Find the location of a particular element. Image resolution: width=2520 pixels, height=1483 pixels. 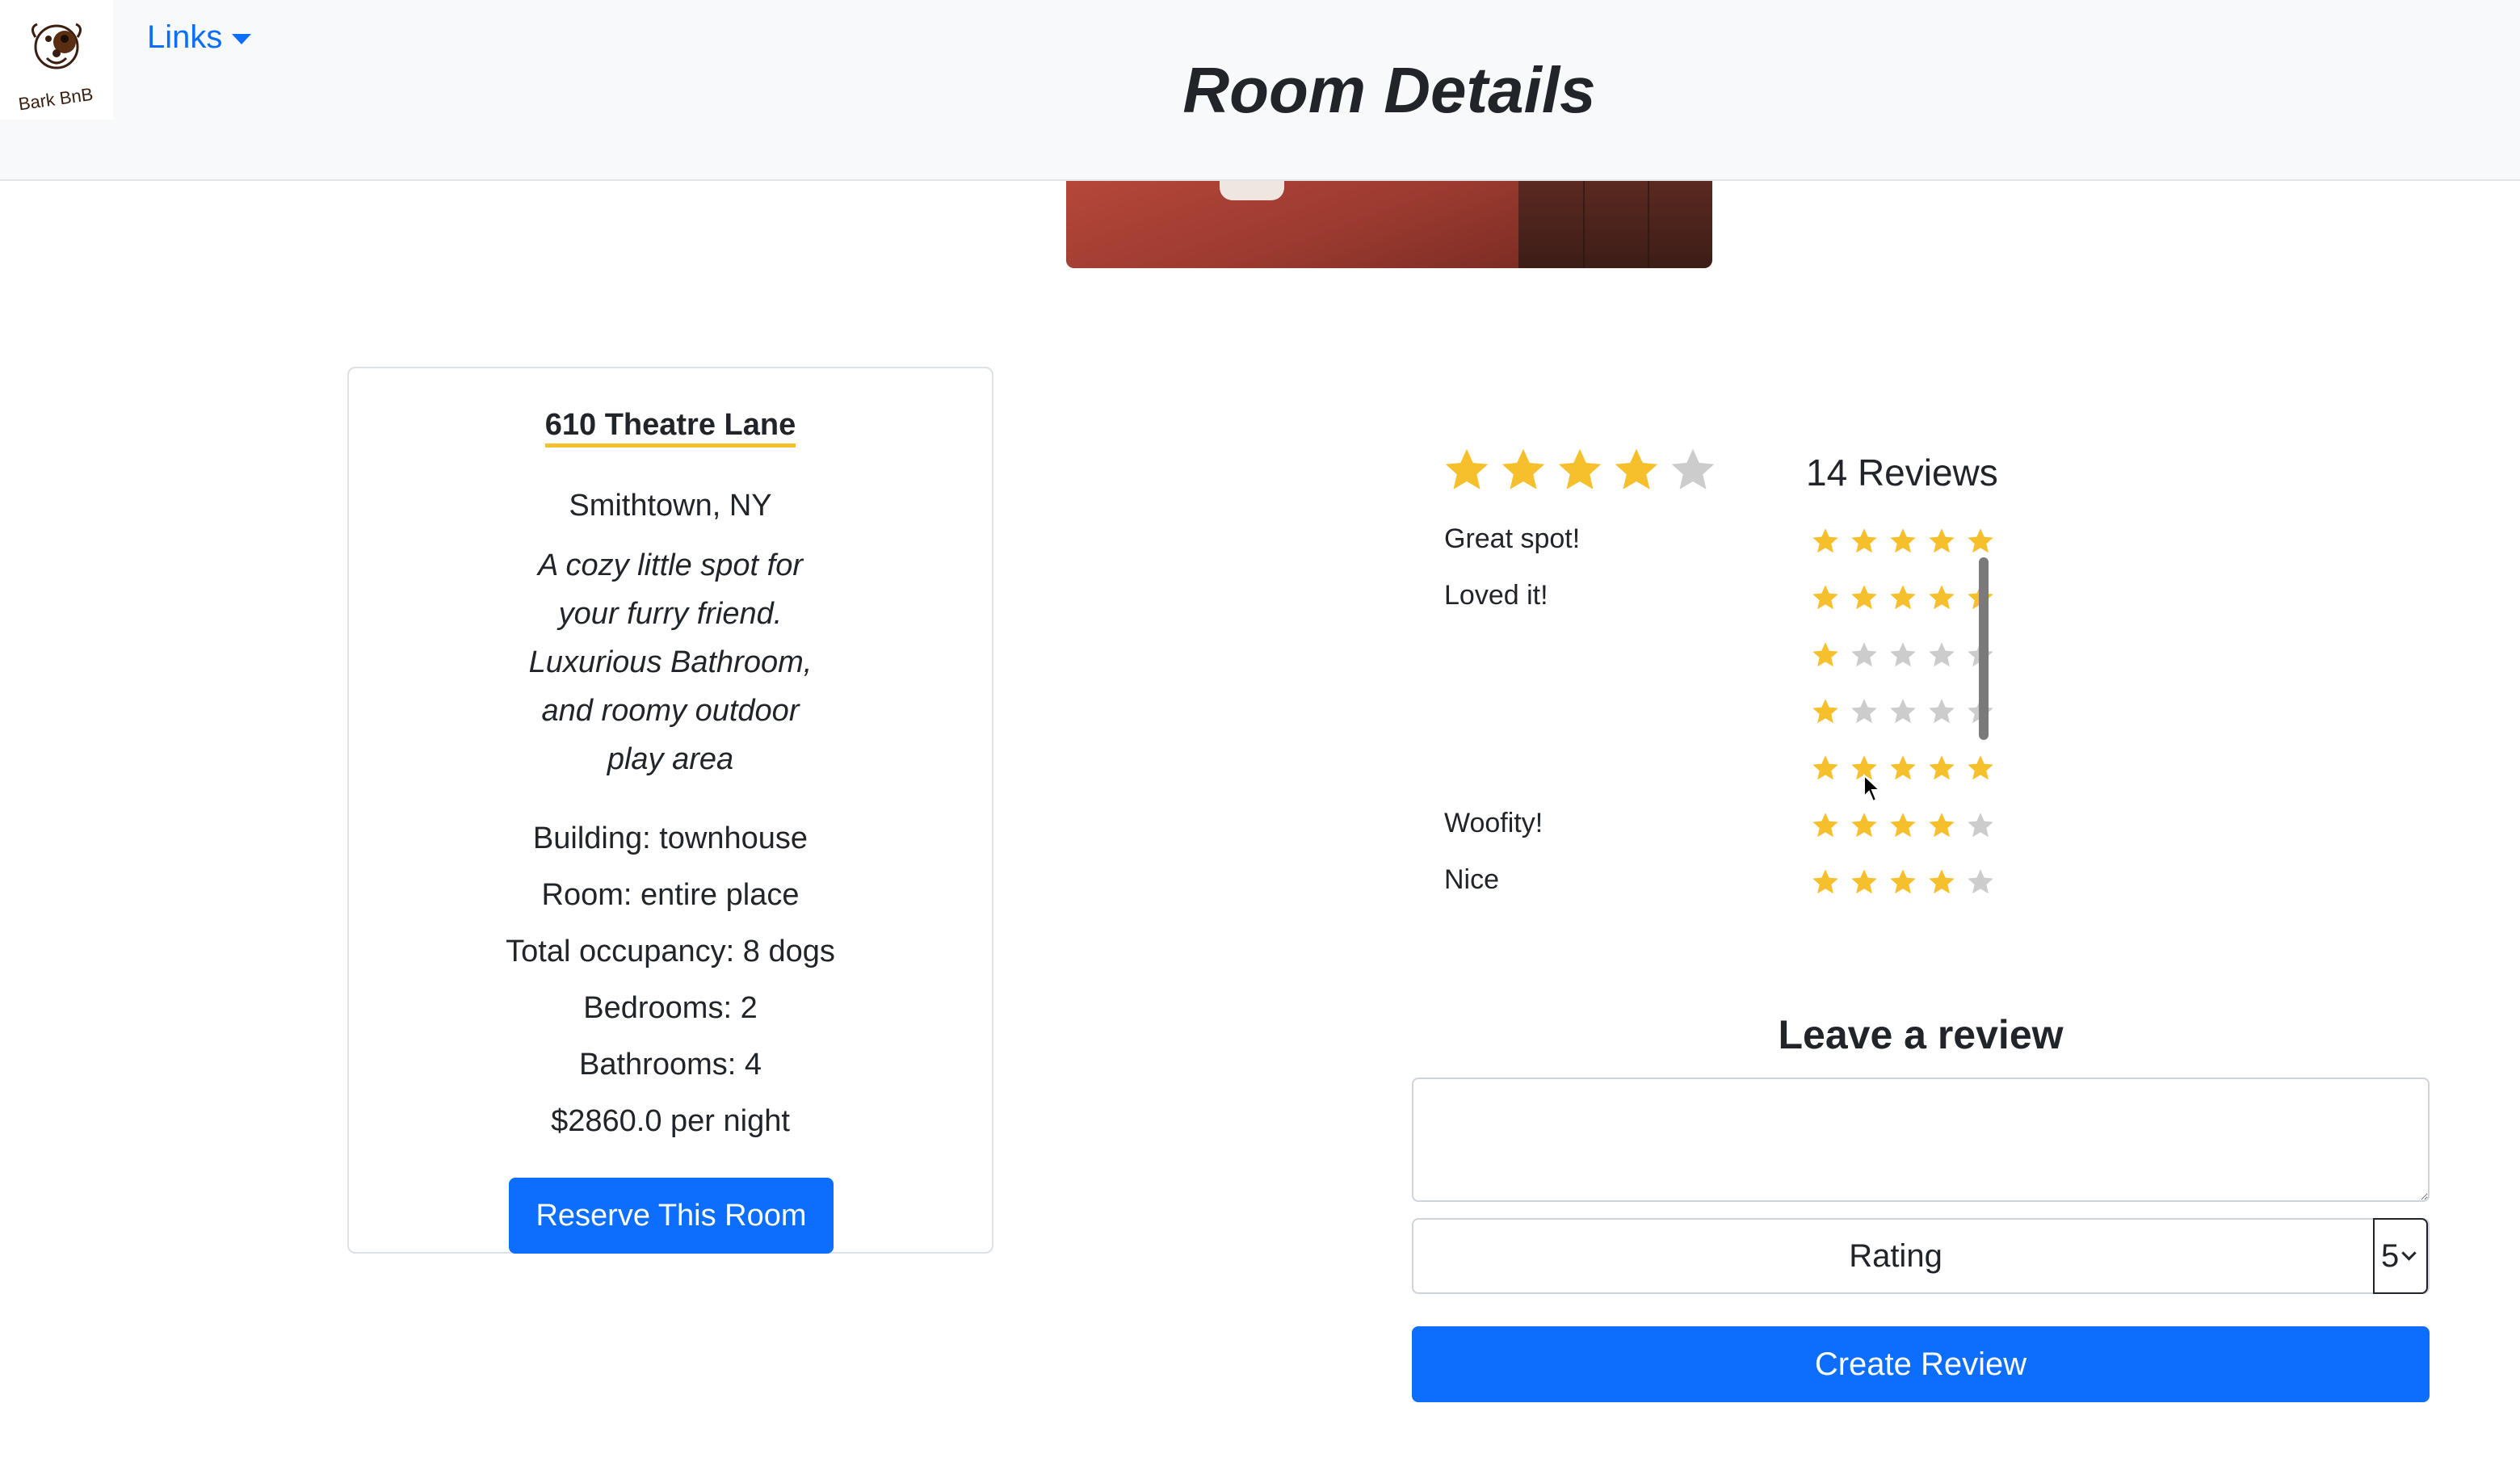

links-dropdown: Links is located at coordinates (199, 38).